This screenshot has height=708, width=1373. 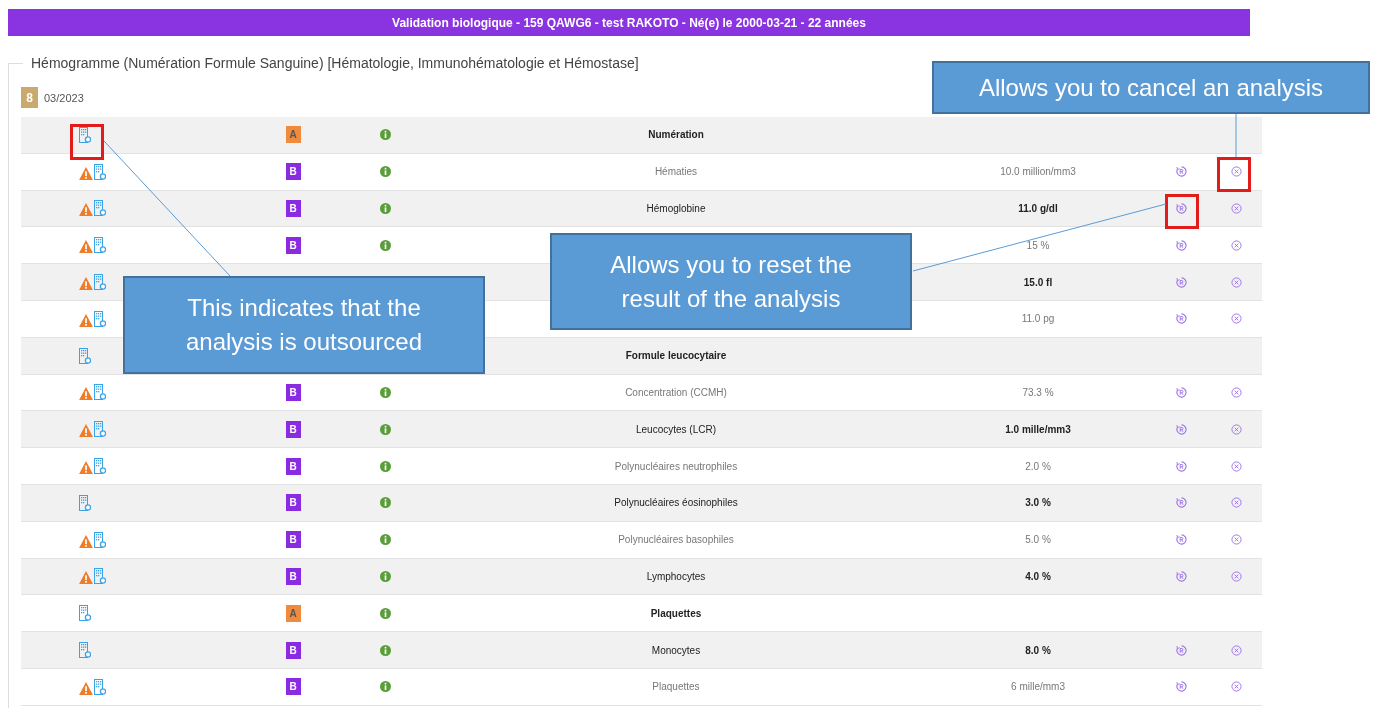 I want to click on result-value: 11.0 g/dl, so click(x=1038, y=208).